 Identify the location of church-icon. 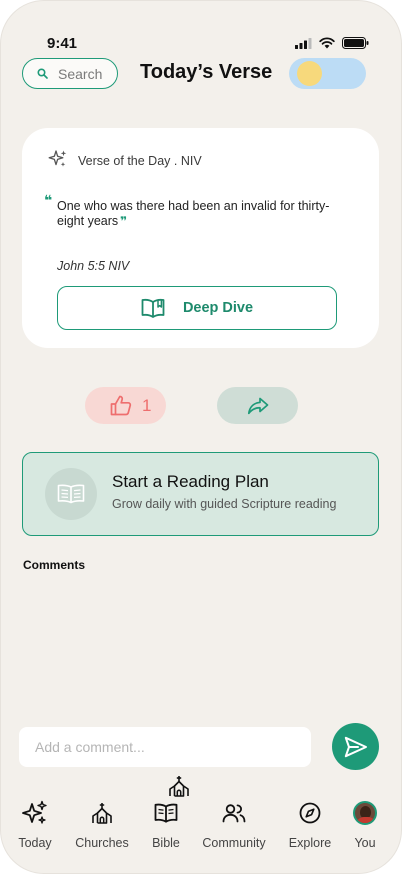
(102, 813).